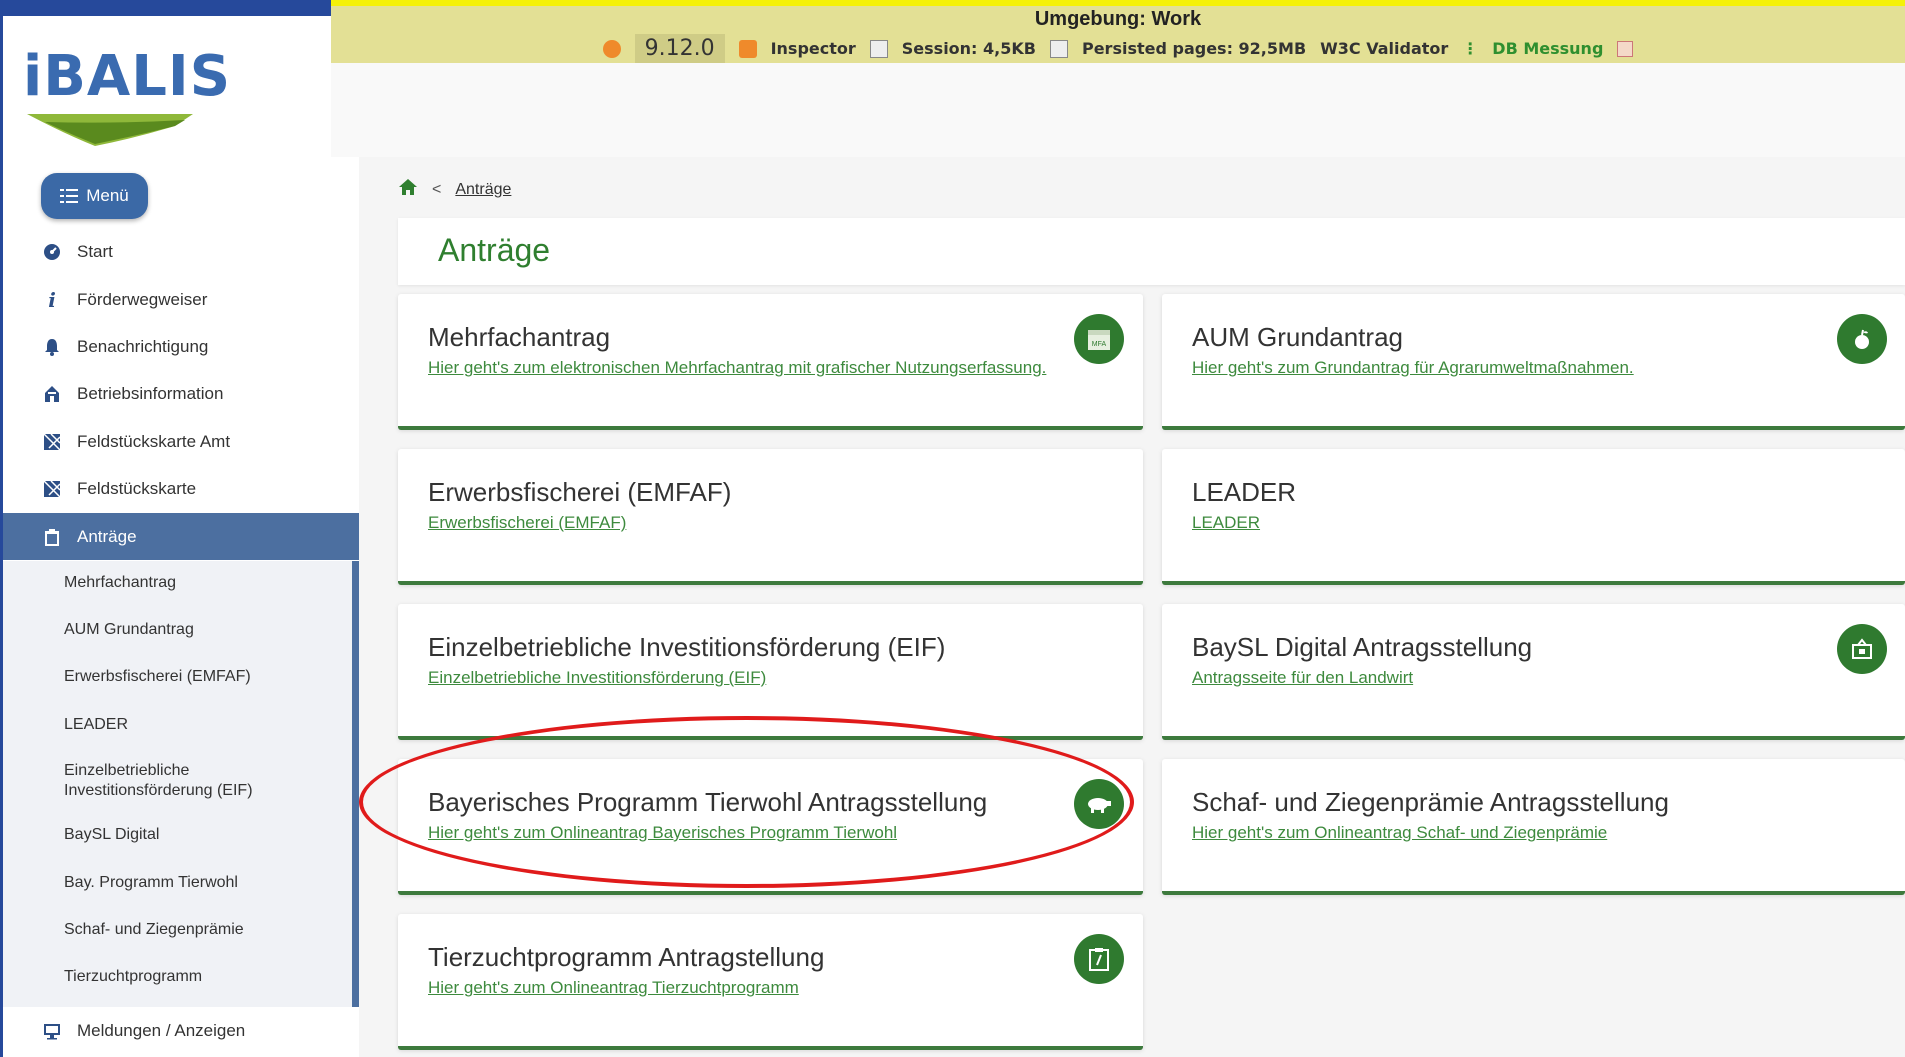 The image size is (1905, 1057). I want to click on sidebar-item-label: Start, so click(95, 251).